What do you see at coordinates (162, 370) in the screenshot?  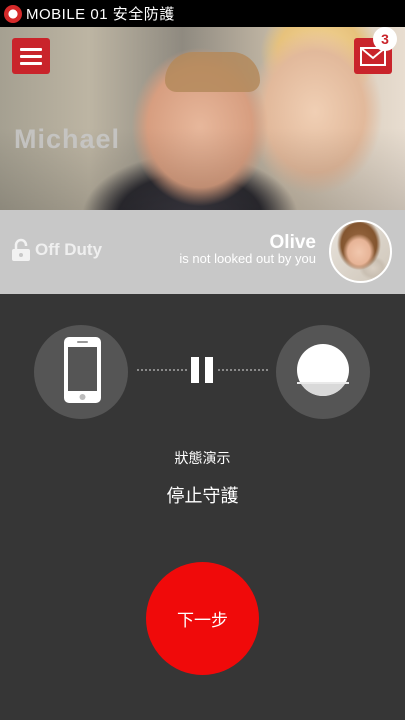 I see `connection-line-left` at bounding box center [162, 370].